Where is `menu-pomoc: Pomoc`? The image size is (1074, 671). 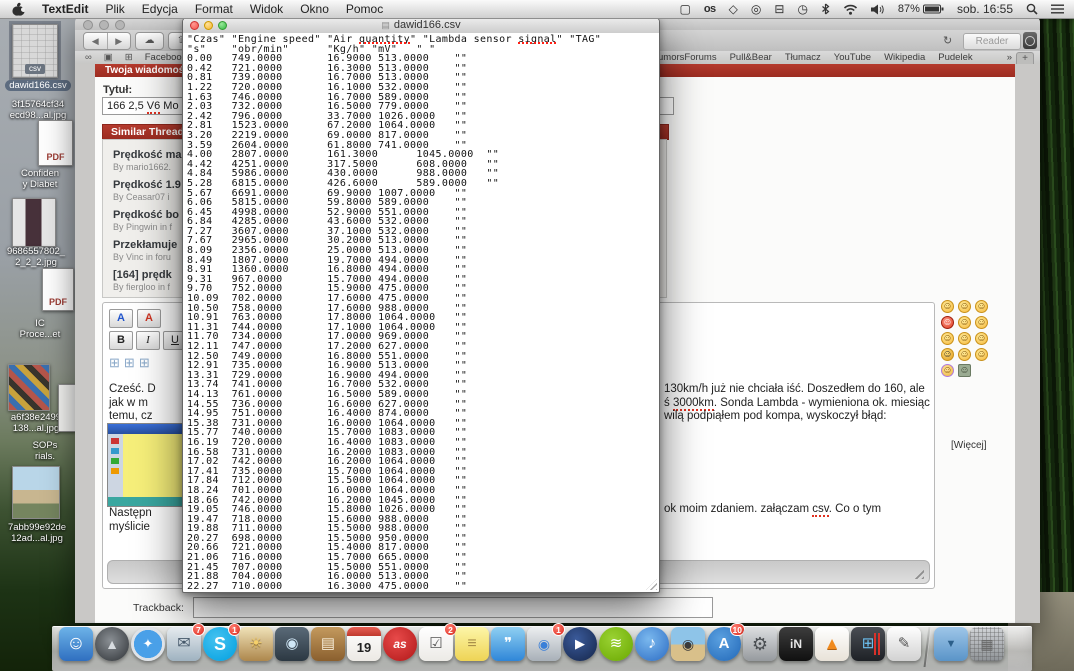
menu-pomoc: Pomoc is located at coordinates (364, 9).